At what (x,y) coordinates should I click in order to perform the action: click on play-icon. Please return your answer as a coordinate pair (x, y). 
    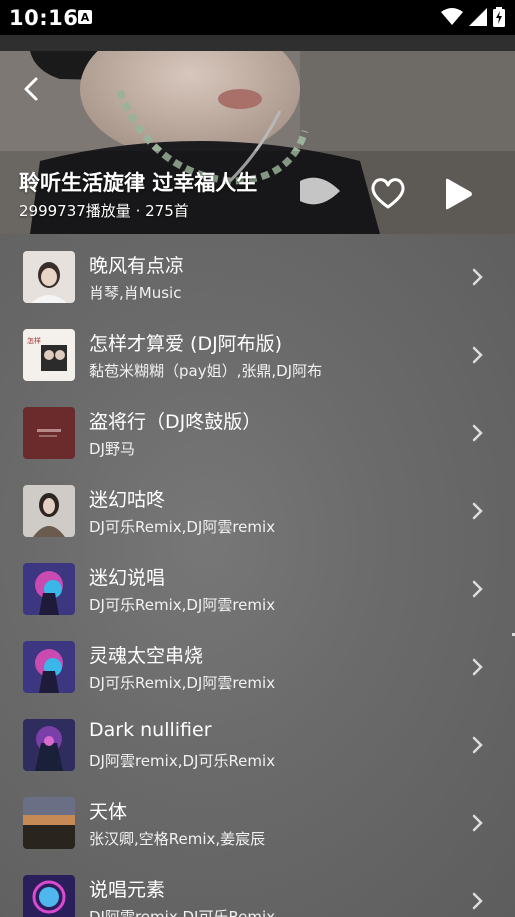
    Looking at the image, I should click on (457, 194).